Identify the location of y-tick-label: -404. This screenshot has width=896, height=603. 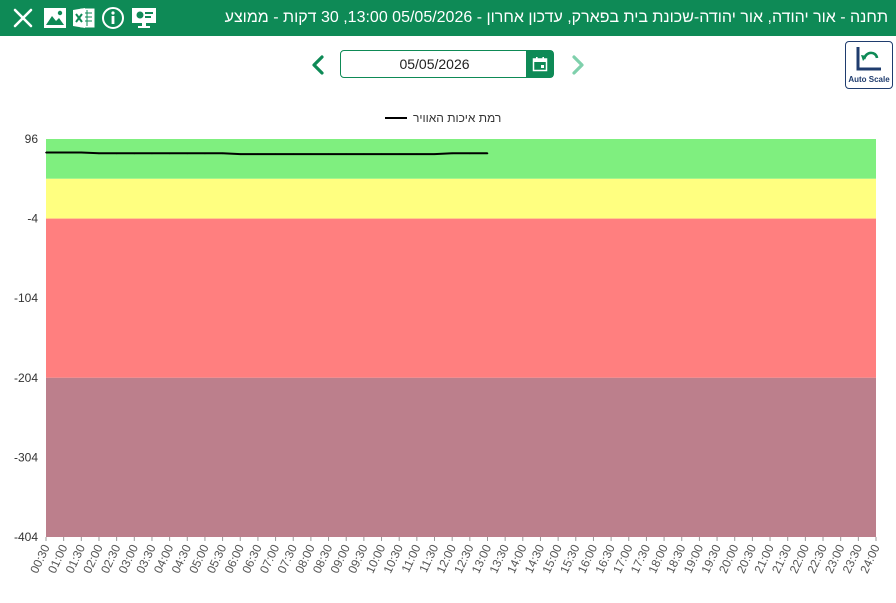
(26, 537).